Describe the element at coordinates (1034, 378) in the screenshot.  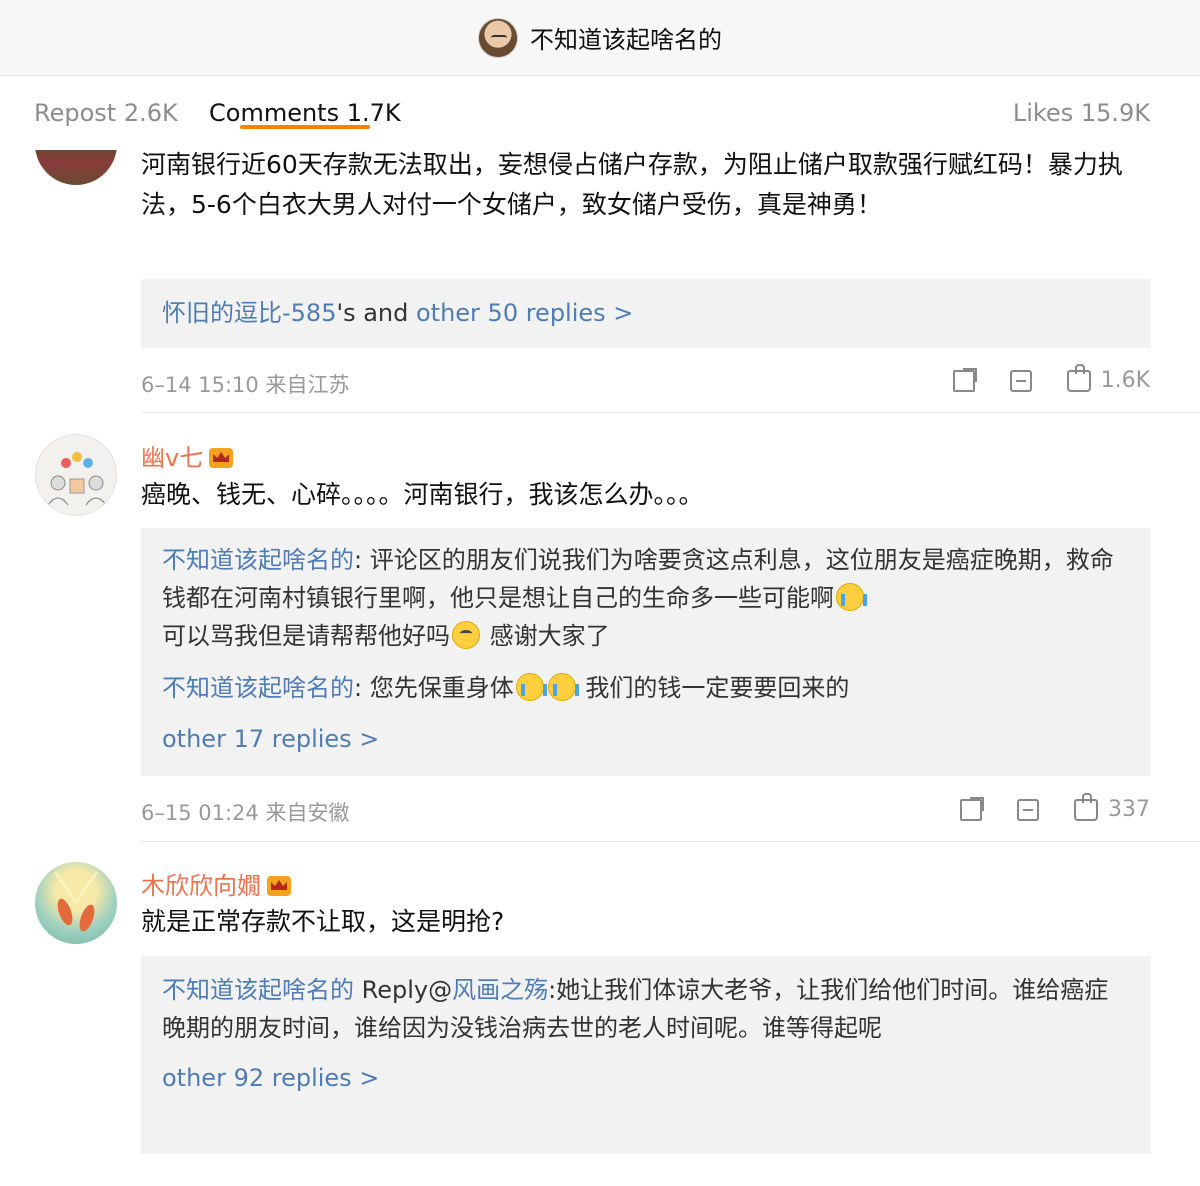
I see `comment-actions: 1.6K` at that location.